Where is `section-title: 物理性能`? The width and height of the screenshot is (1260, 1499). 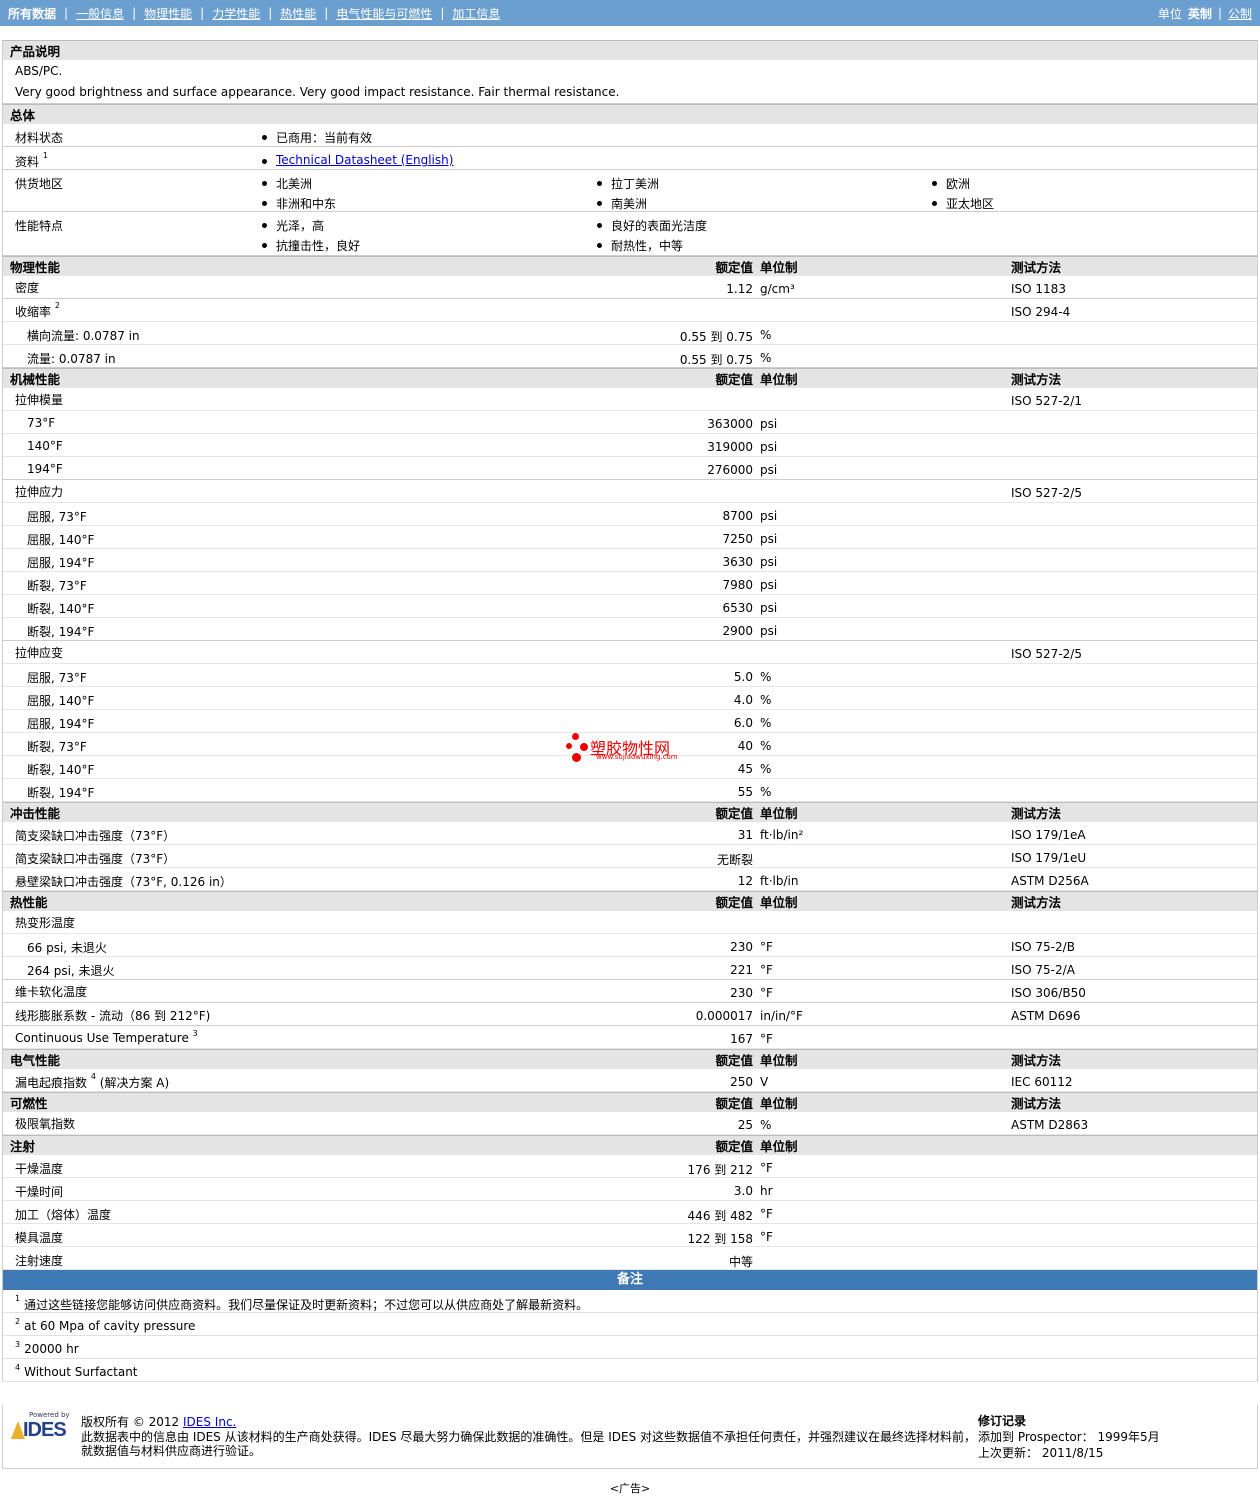 section-title: 物理性能 is located at coordinates (35, 267).